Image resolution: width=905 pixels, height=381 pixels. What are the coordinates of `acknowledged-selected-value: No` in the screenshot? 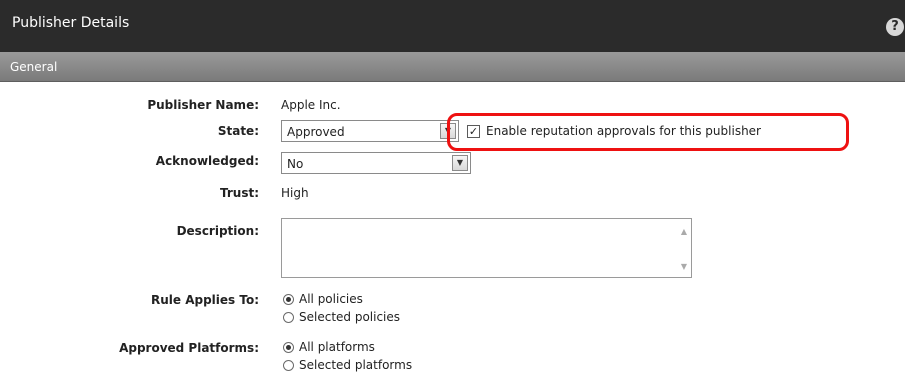 It's located at (295, 164).